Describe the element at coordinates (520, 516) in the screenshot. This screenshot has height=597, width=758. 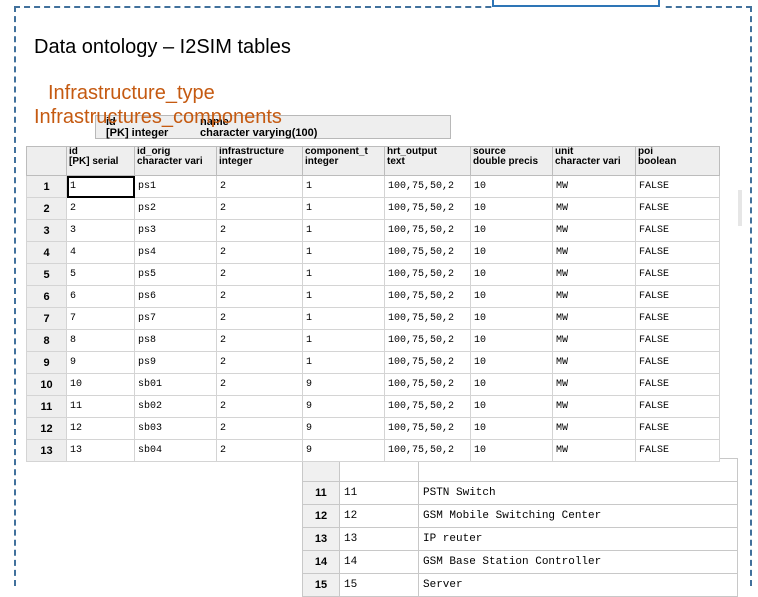
I see `table-row: 12 12 GSM Mobile Switching Center` at that location.